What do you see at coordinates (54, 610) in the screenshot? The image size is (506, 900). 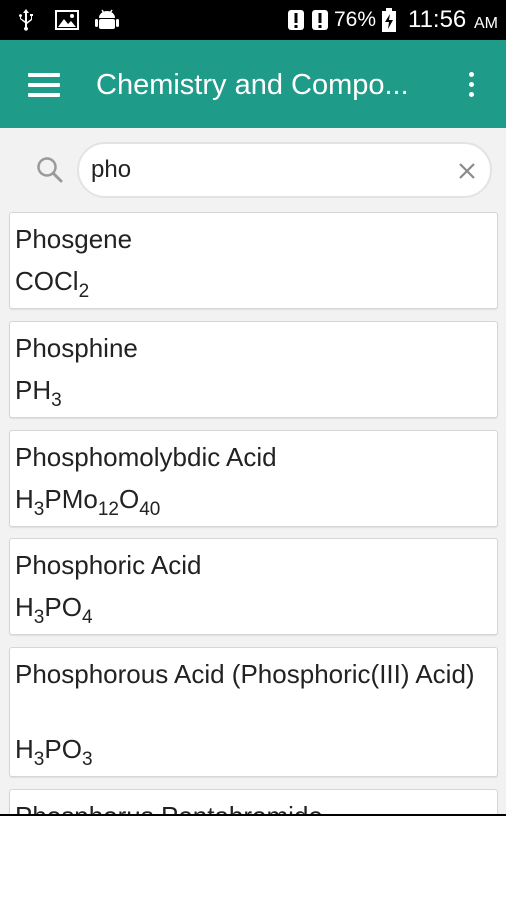 I see `compound-formula: H3PO4` at bounding box center [54, 610].